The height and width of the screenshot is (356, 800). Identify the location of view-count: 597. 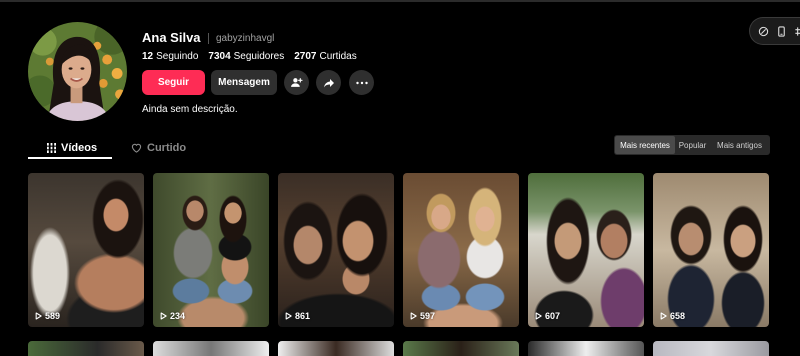
(422, 316).